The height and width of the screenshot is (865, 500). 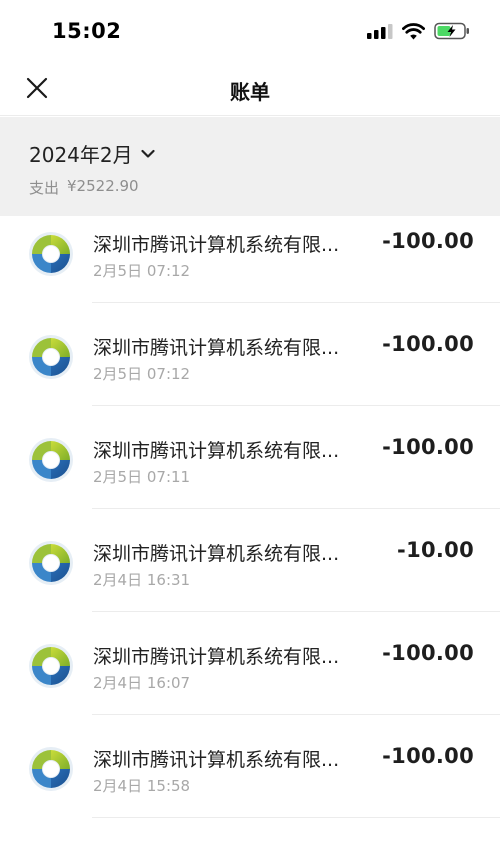 I want to click on month-selector: 2024年2月, so click(x=92, y=153).